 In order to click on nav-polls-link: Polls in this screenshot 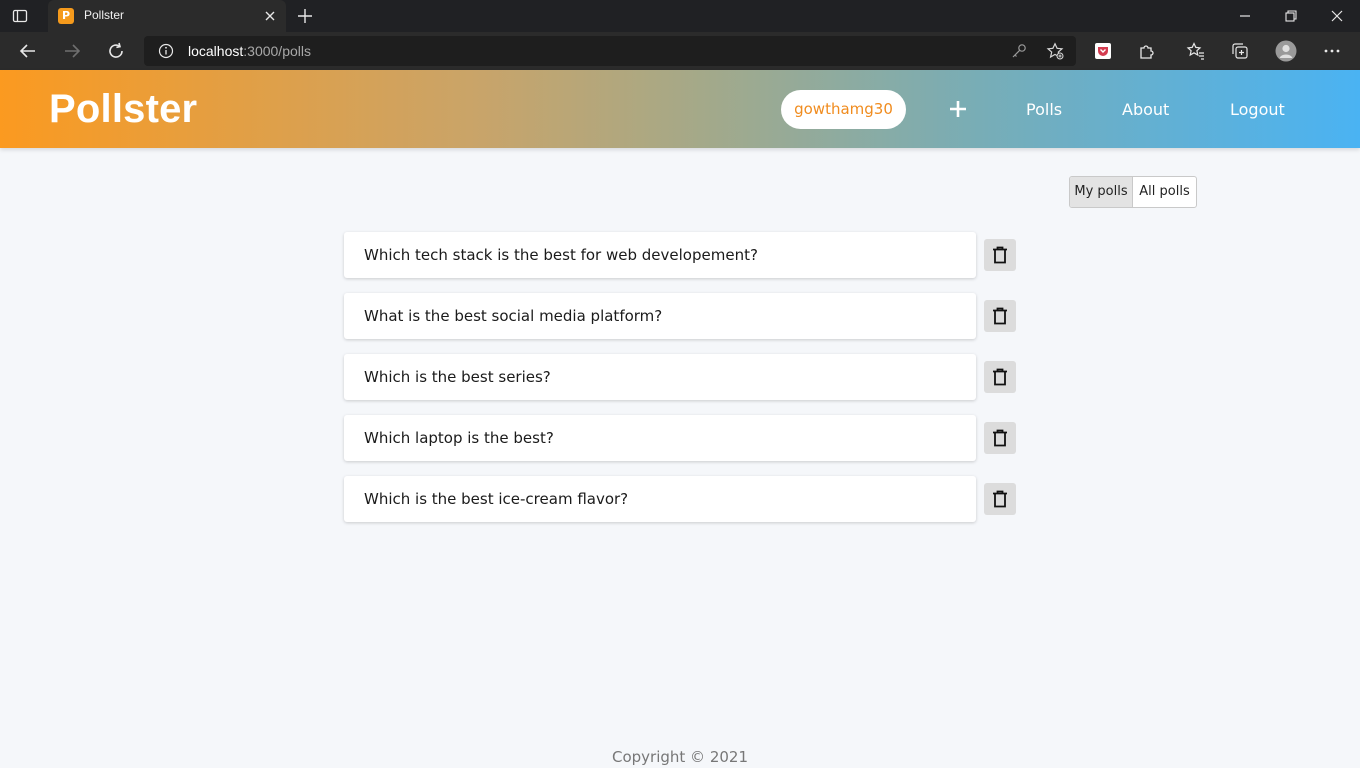, I will do `click(1044, 109)`.